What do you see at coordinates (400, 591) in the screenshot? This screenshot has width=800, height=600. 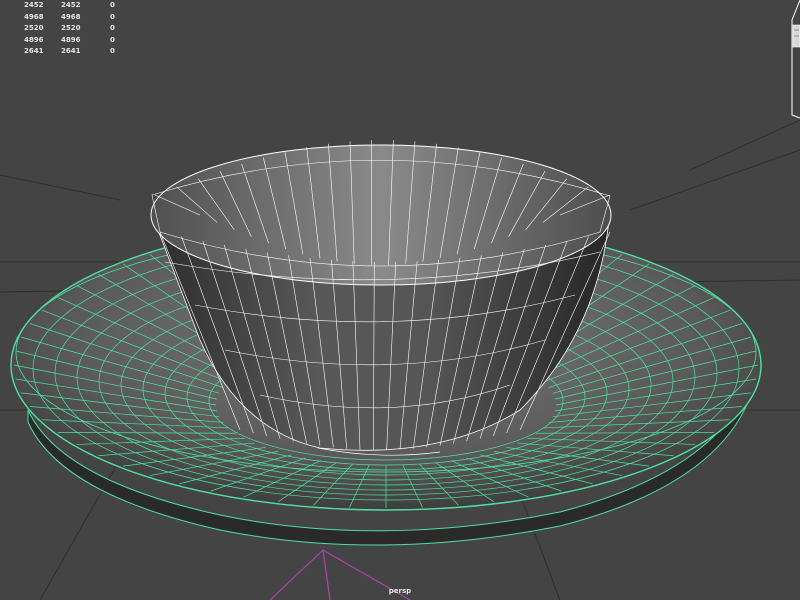 I see `camera-label: persp` at bounding box center [400, 591].